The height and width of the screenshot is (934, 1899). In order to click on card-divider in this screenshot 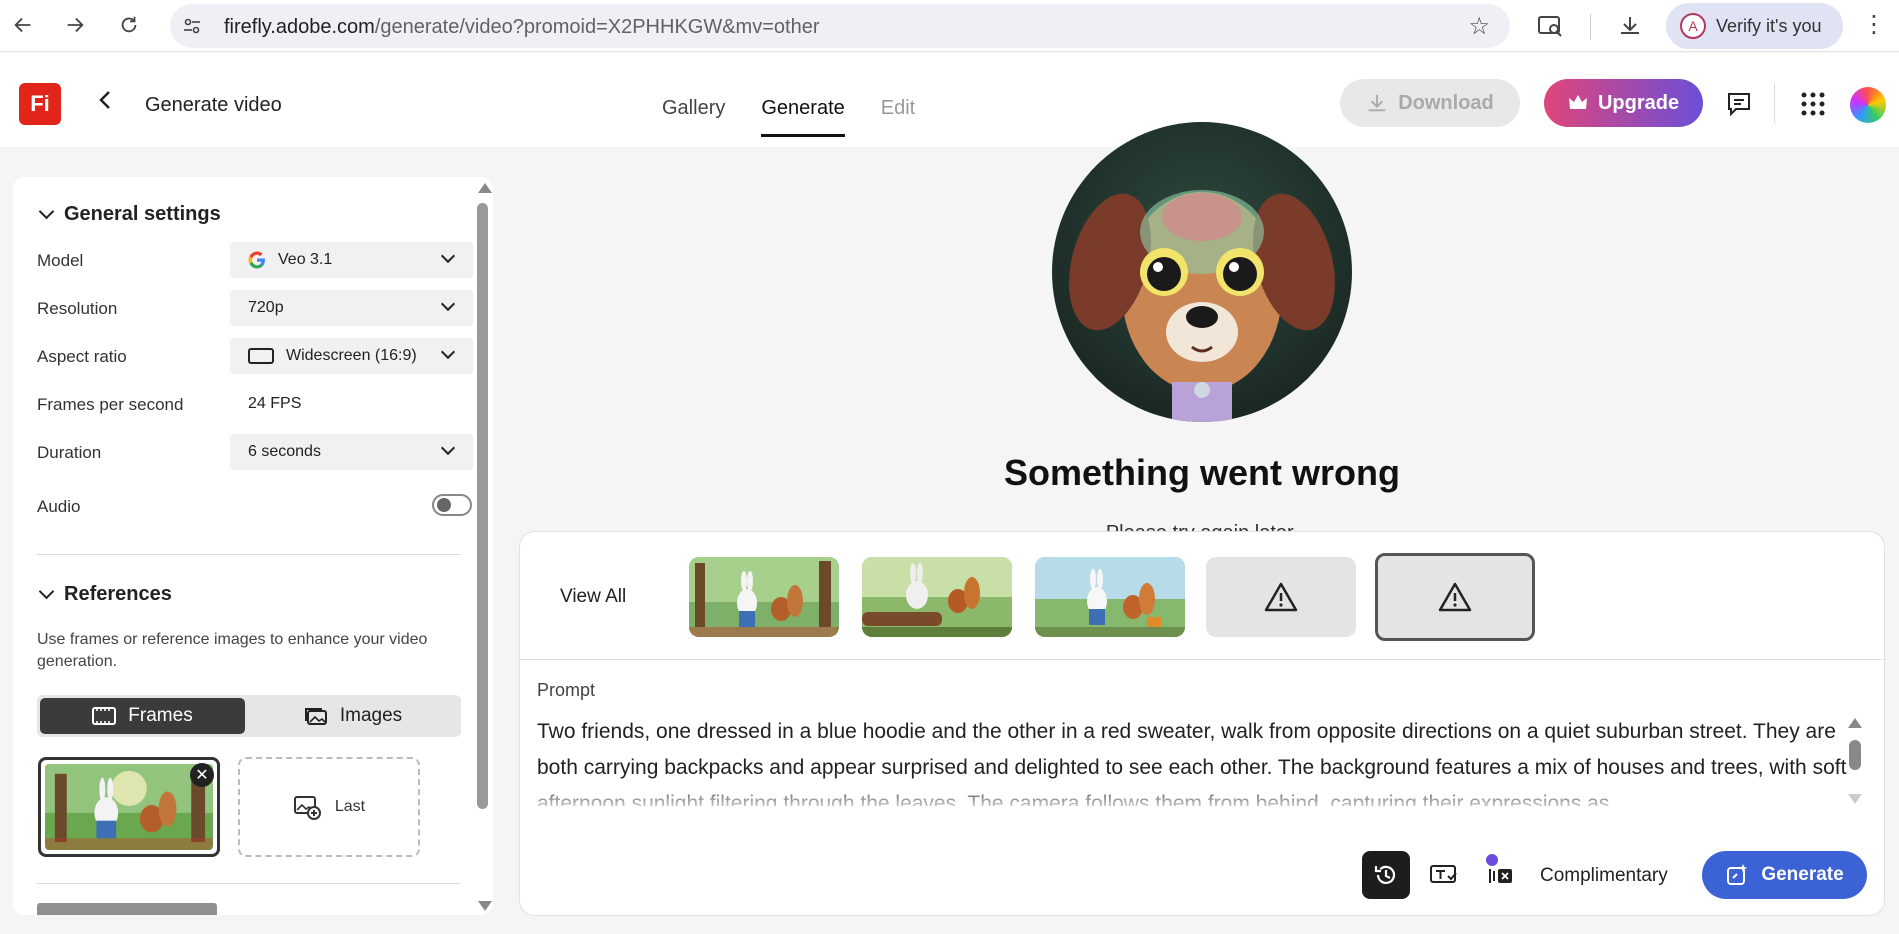, I will do `click(1203, 659)`.